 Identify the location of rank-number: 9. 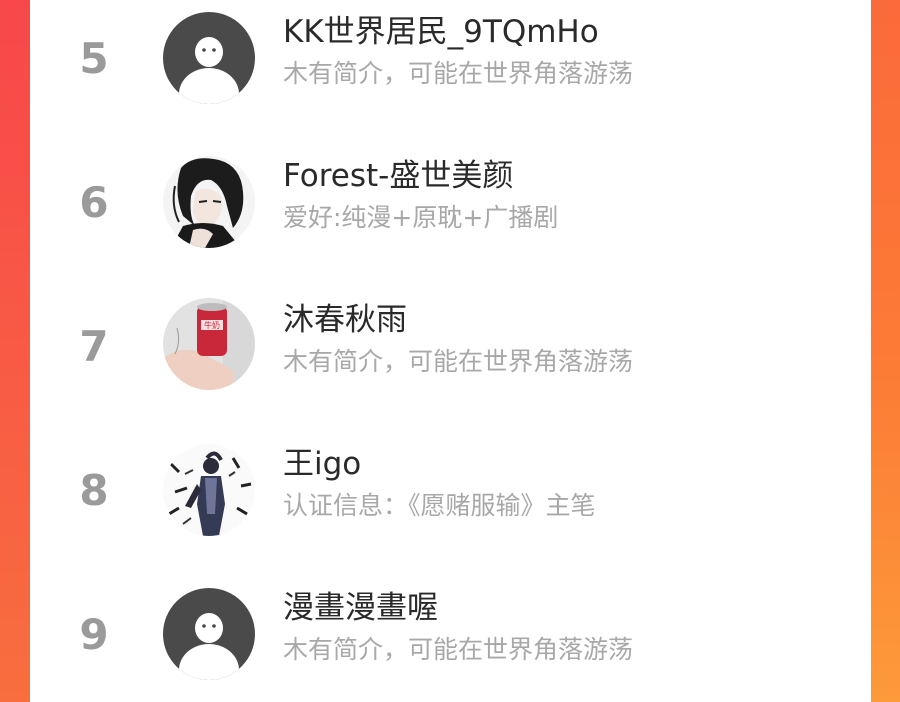
(94, 634).